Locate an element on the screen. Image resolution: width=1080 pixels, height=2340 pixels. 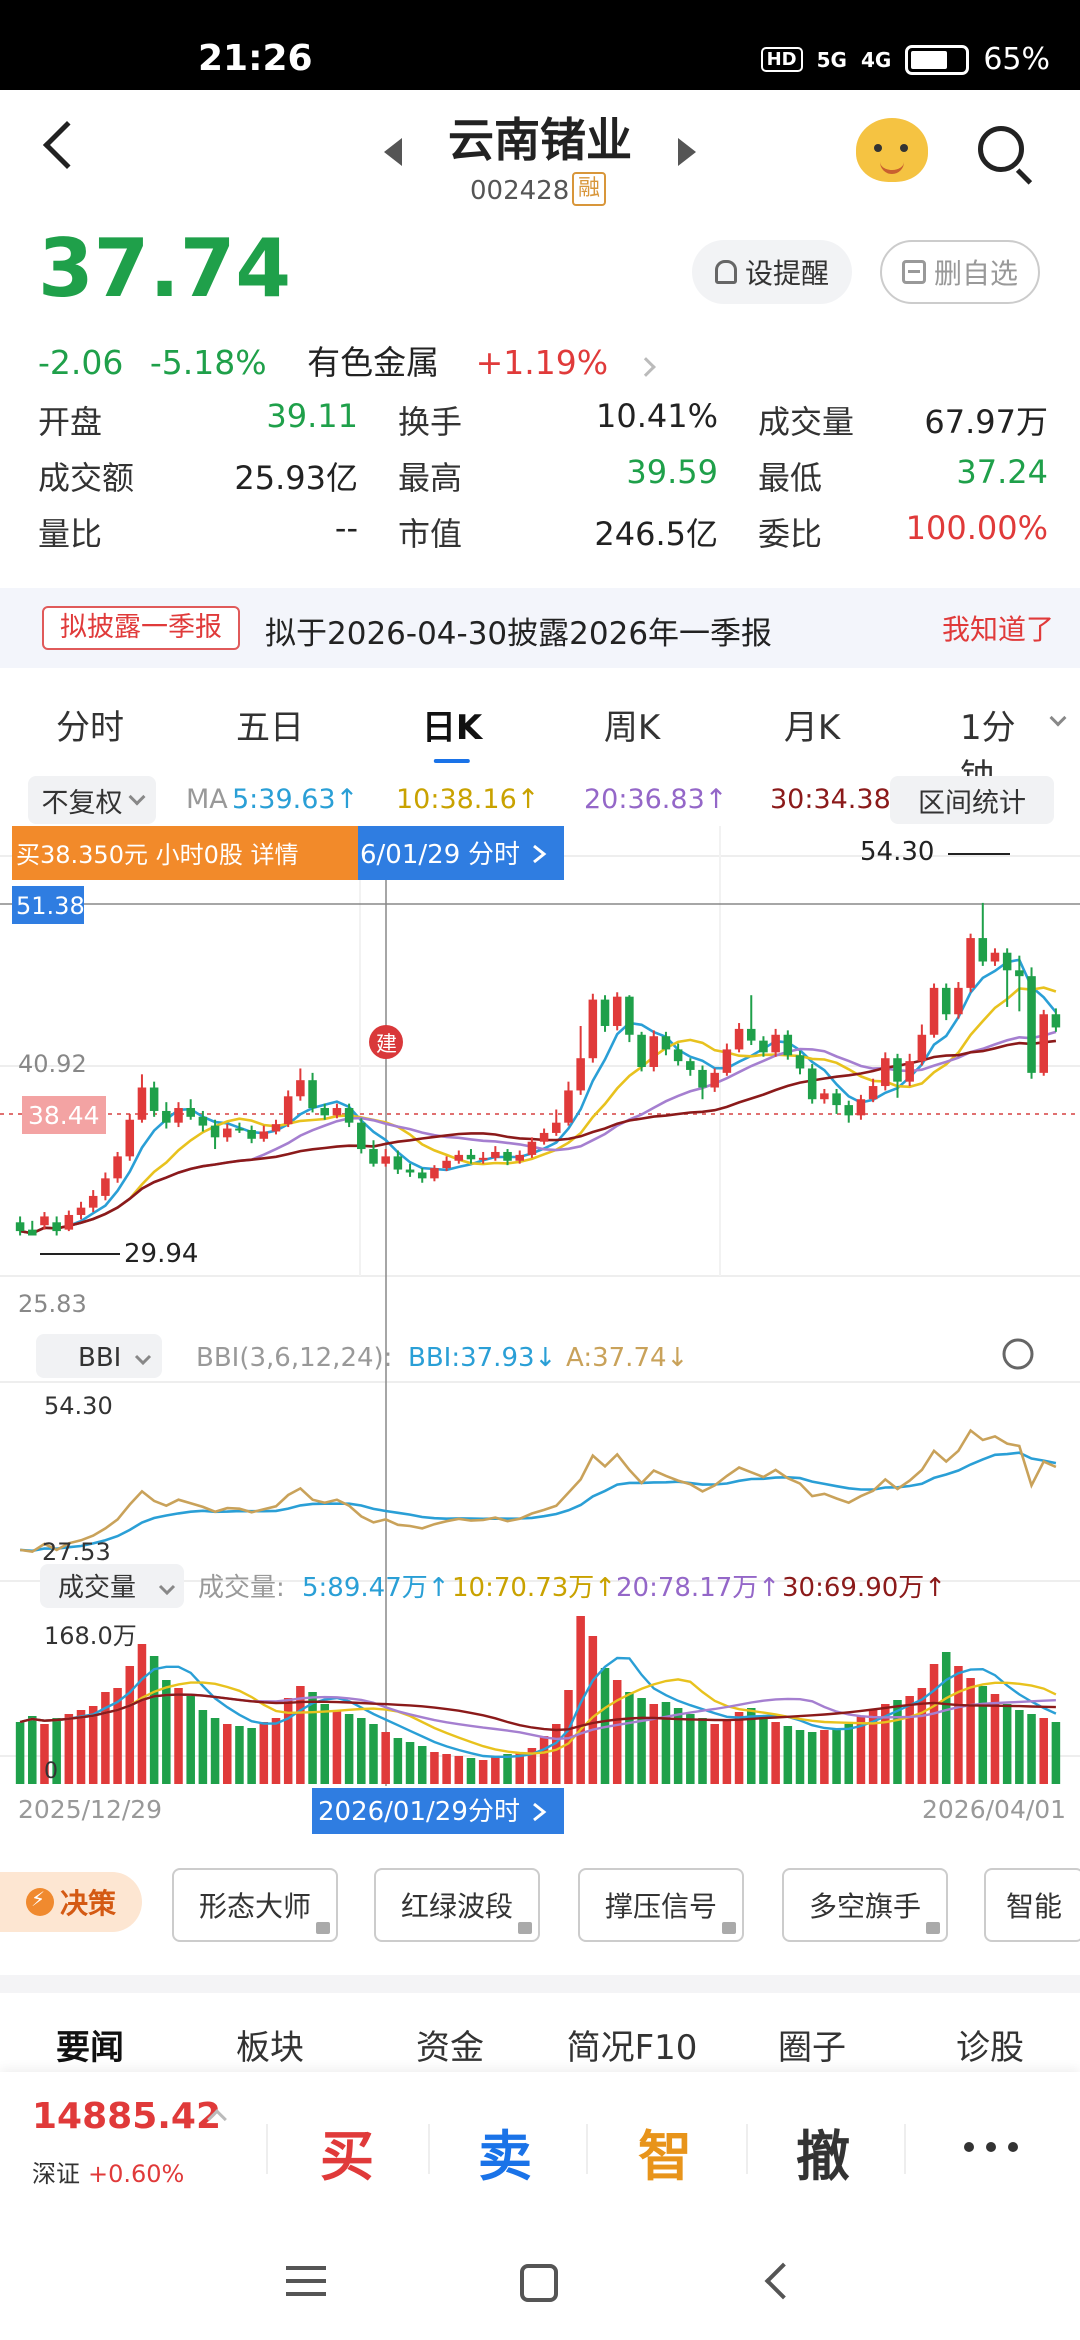
tab-period: 分时 is located at coordinates (90, 724).